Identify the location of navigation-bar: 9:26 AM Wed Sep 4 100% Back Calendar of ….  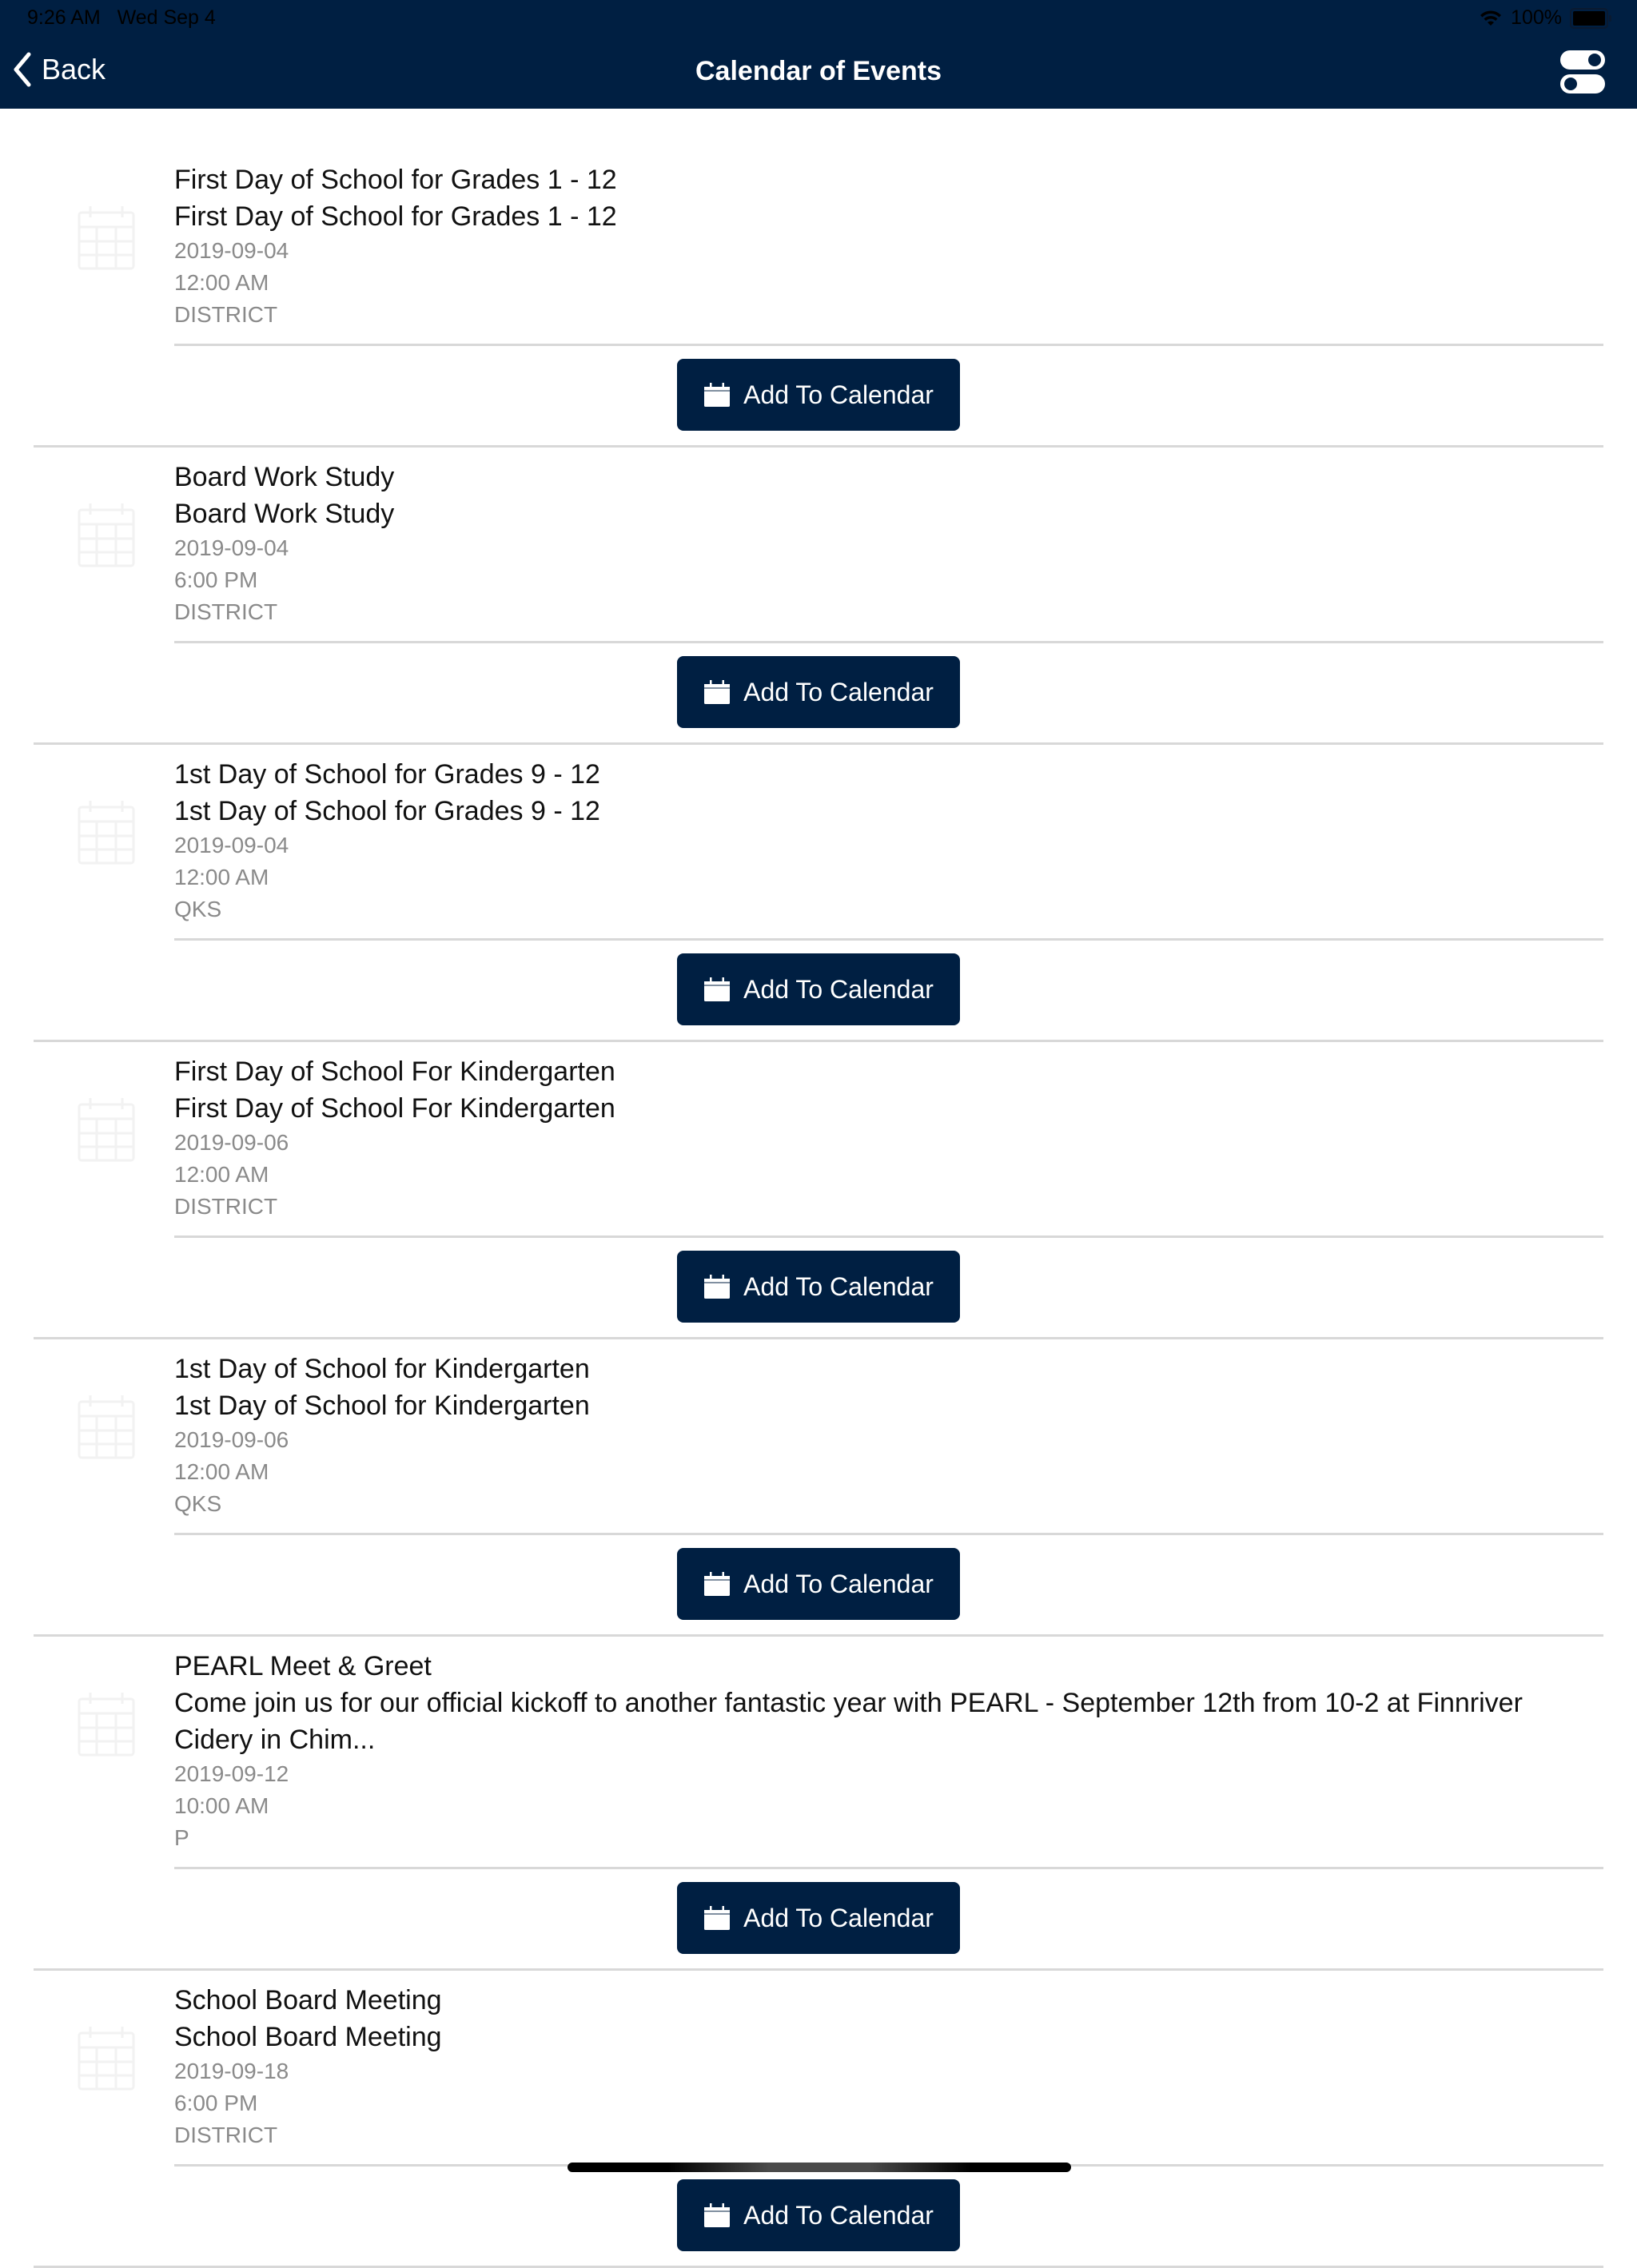
(818, 54).